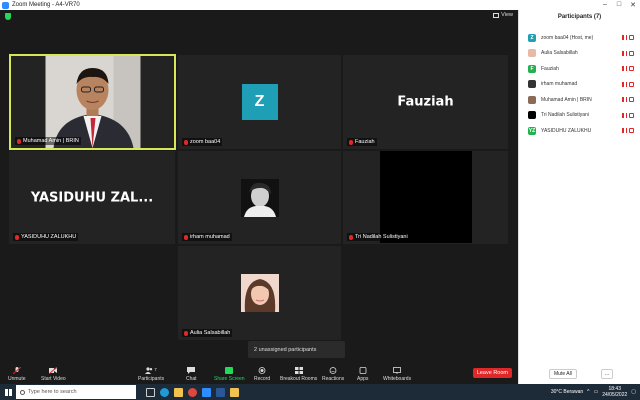  I want to click on notifications-icon: ▢, so click(633, 392).